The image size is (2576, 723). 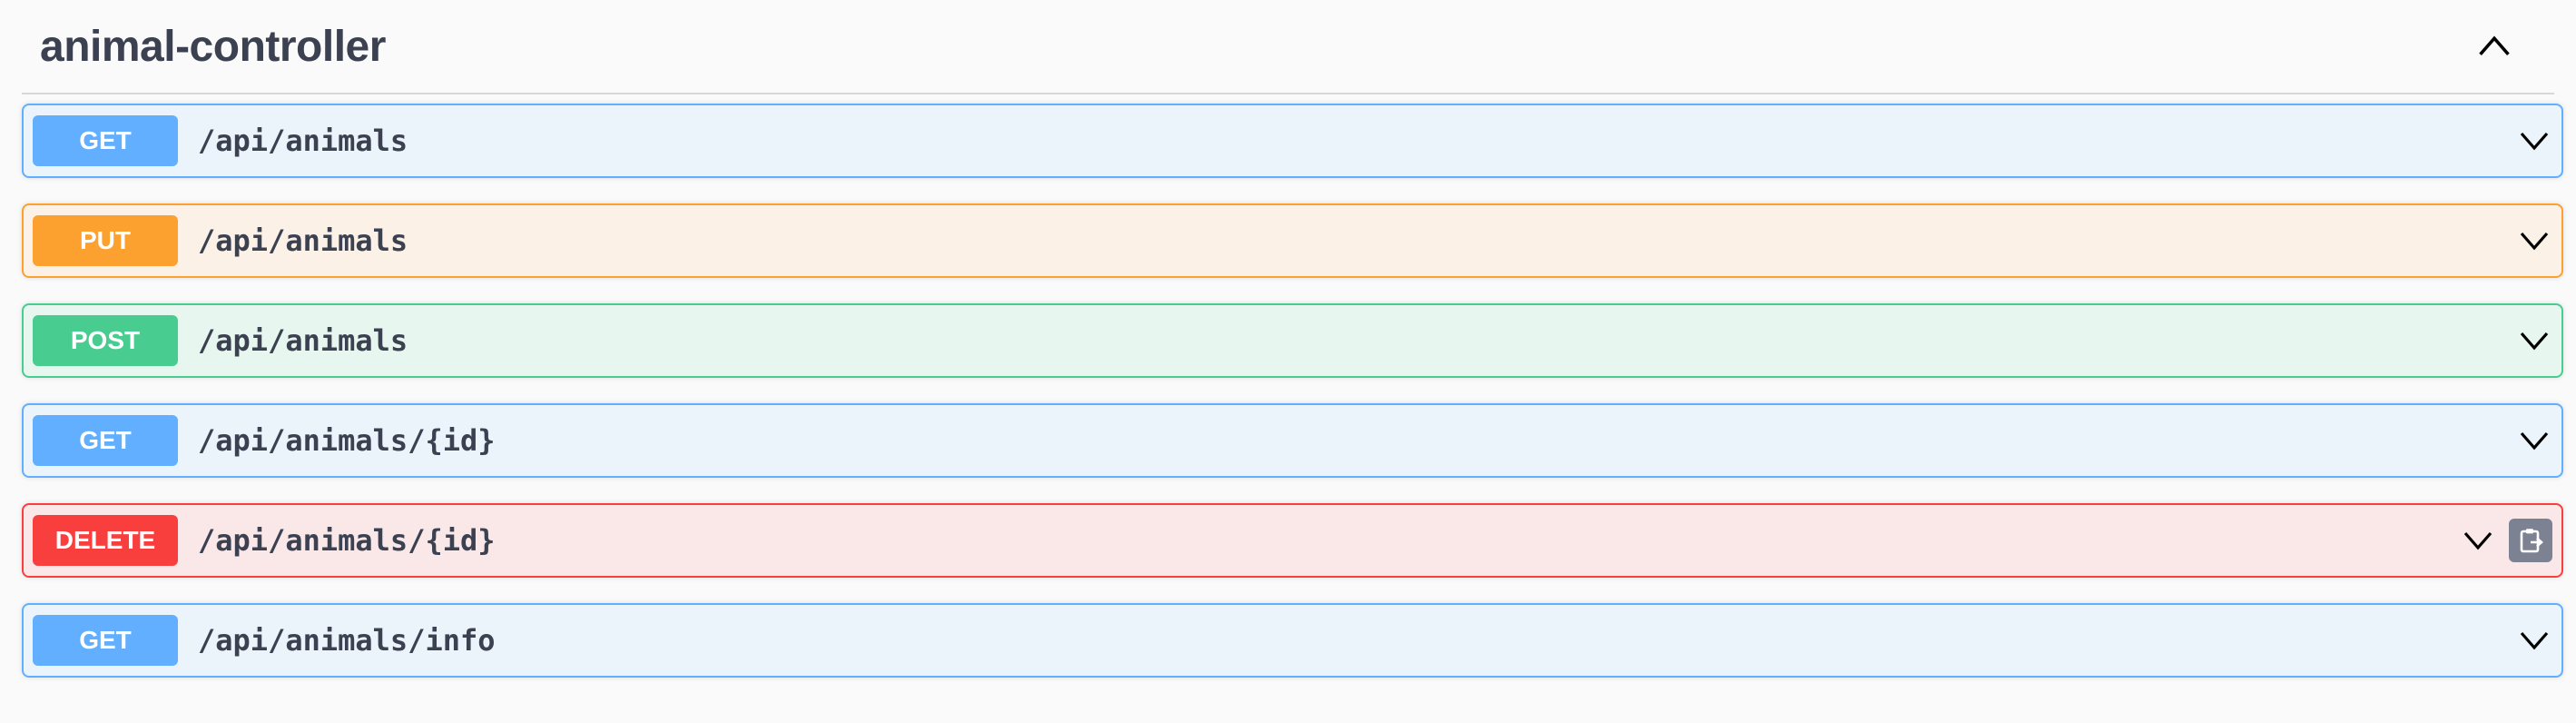 I want to click on section-header-animal-controller: animal-controller, so click(x=1288, y=47).